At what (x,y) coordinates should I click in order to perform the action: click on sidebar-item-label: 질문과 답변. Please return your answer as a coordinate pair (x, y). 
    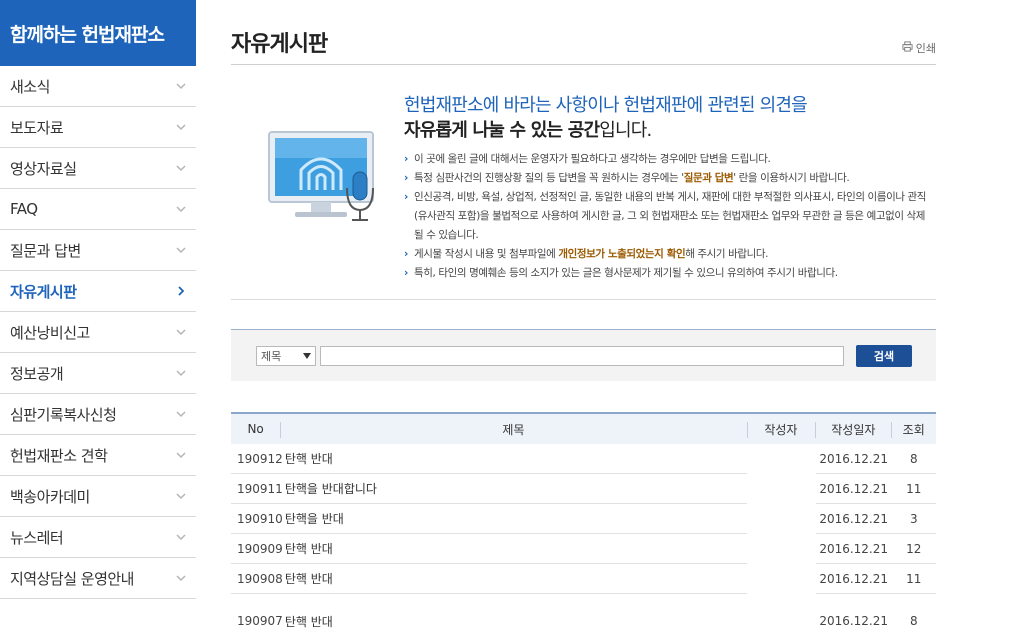
    Looking at the image, I should click on (45, 250).